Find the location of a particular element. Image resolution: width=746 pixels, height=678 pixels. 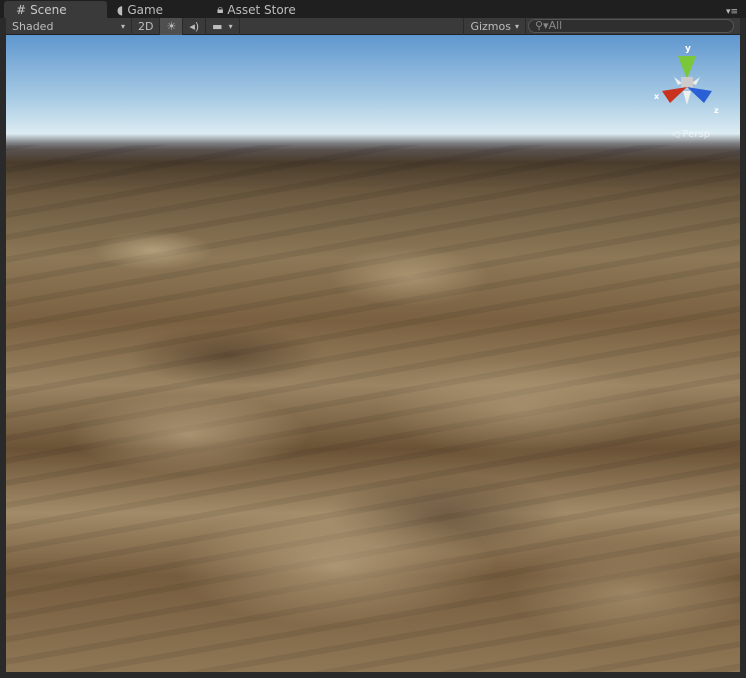

sun-icon: ☀ is located at coordinates (171, 26).